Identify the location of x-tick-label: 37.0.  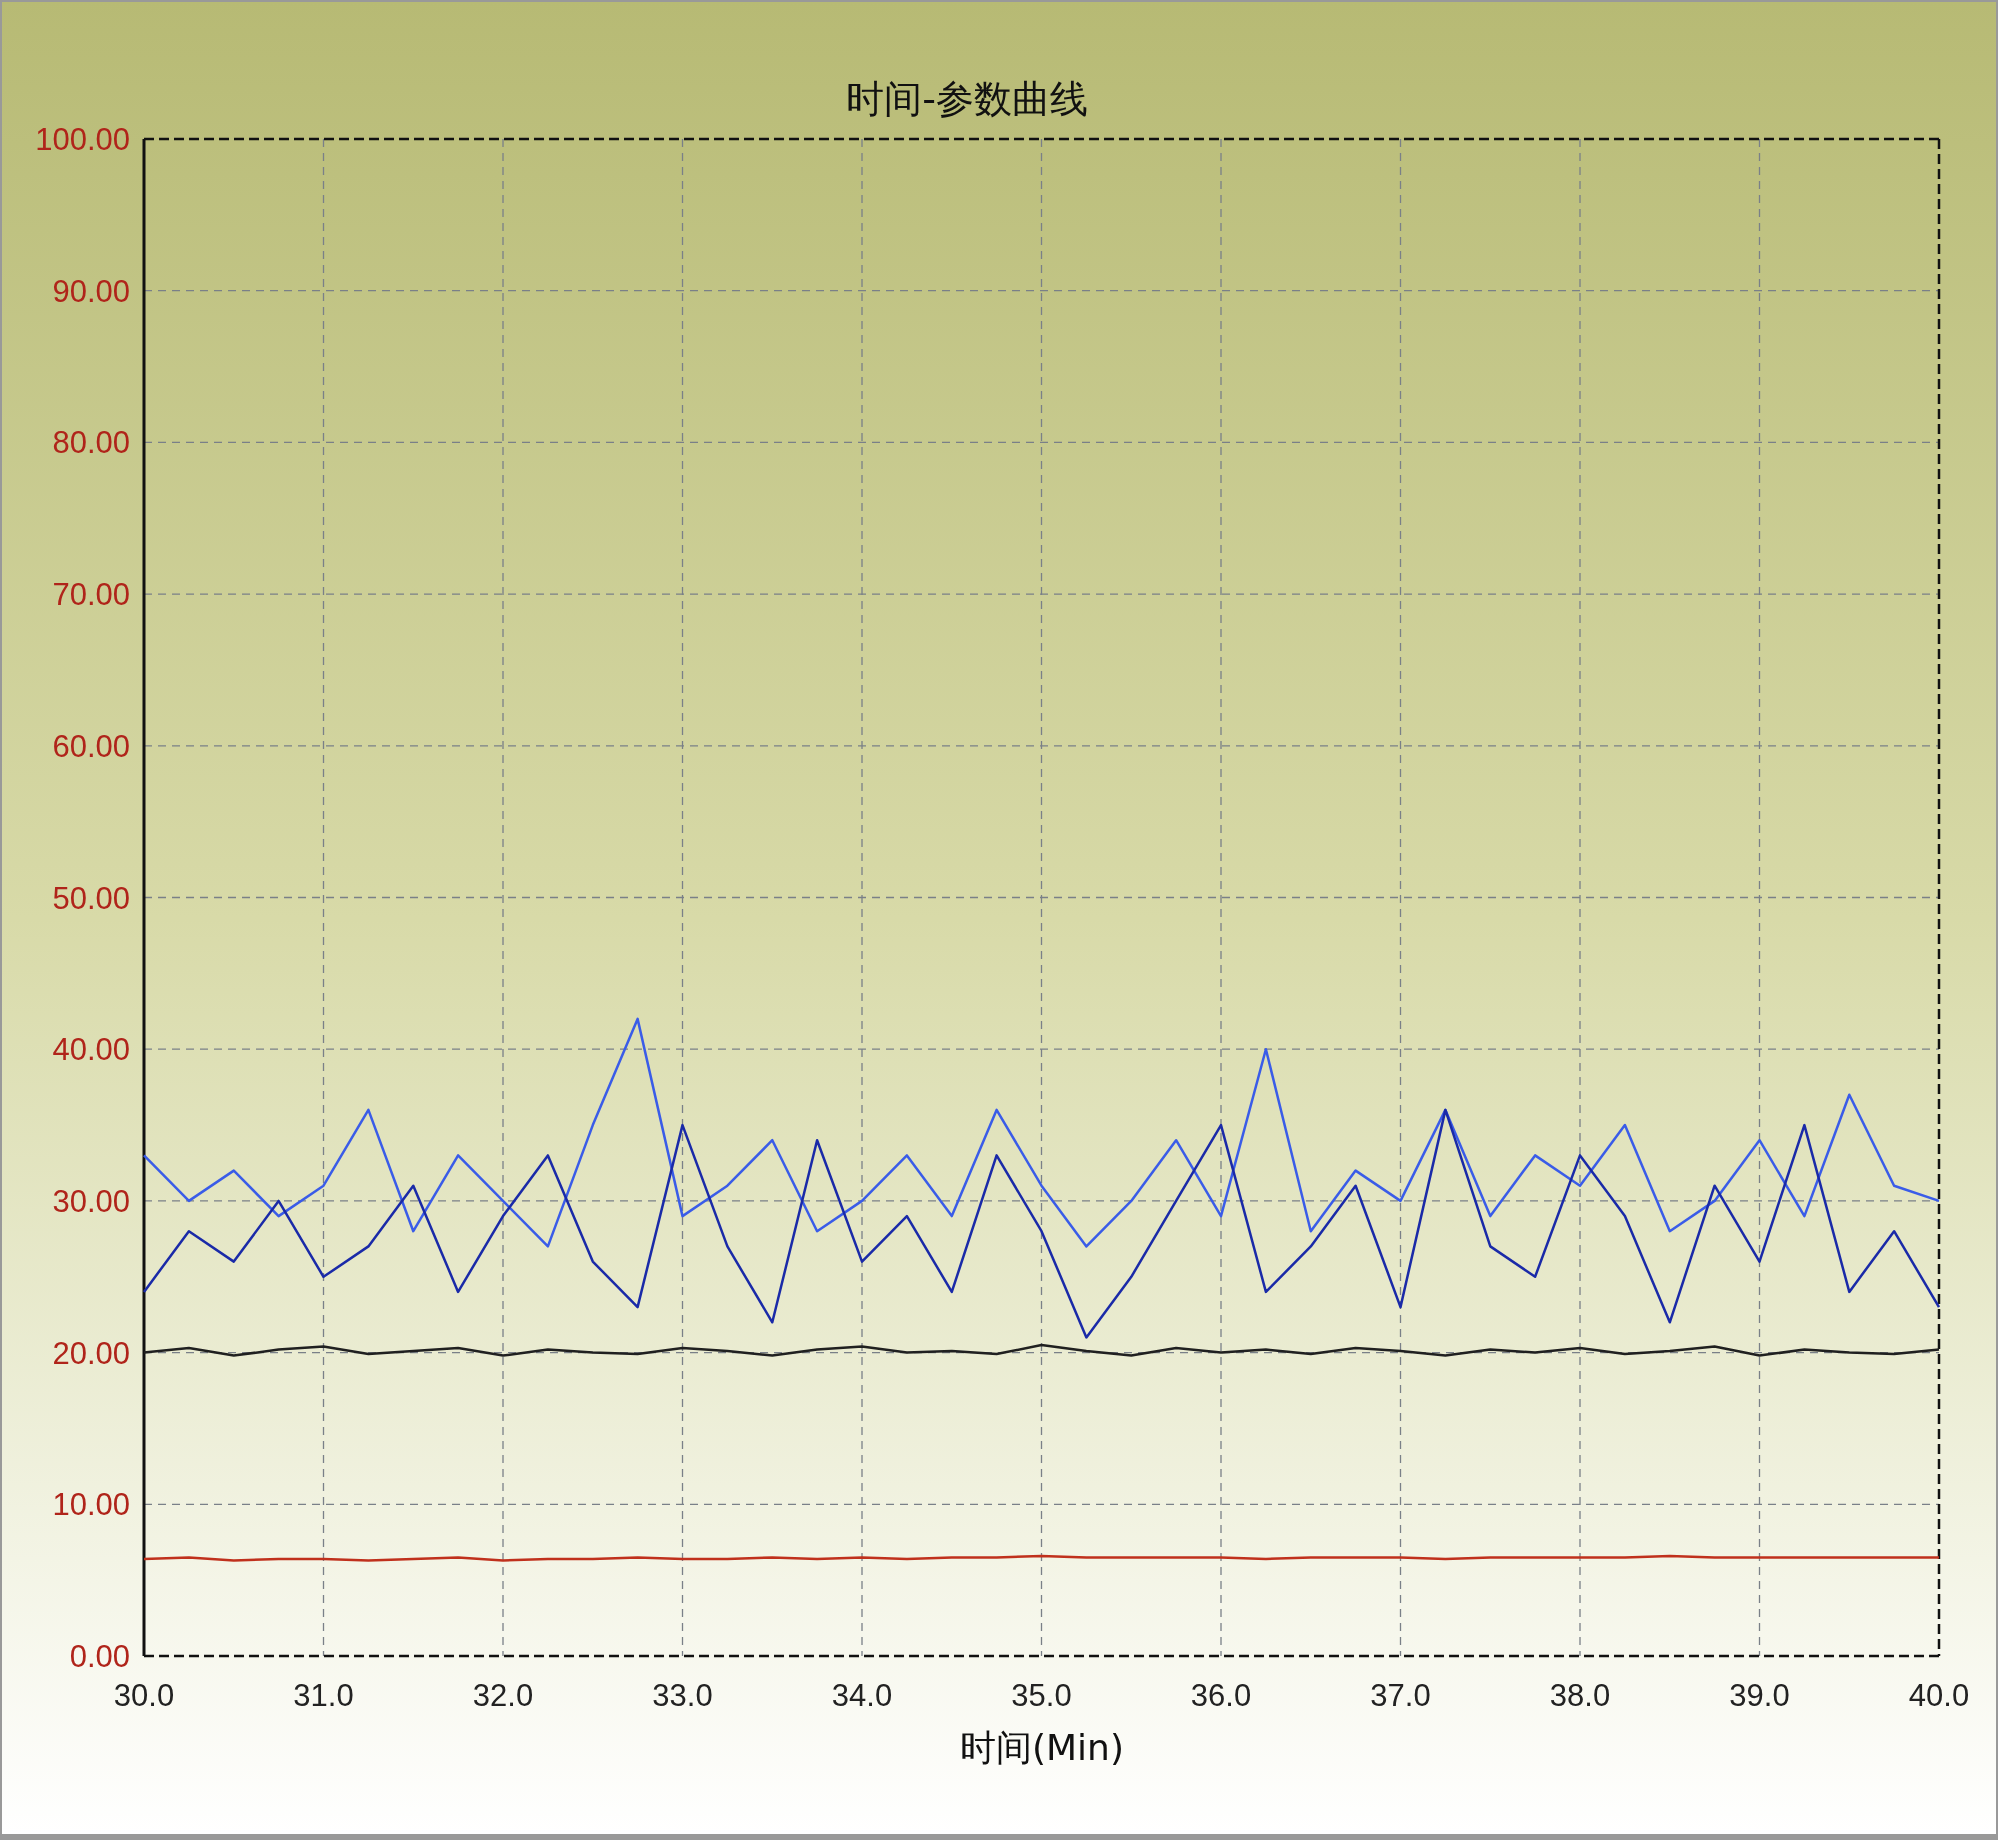
(1400, 1695).